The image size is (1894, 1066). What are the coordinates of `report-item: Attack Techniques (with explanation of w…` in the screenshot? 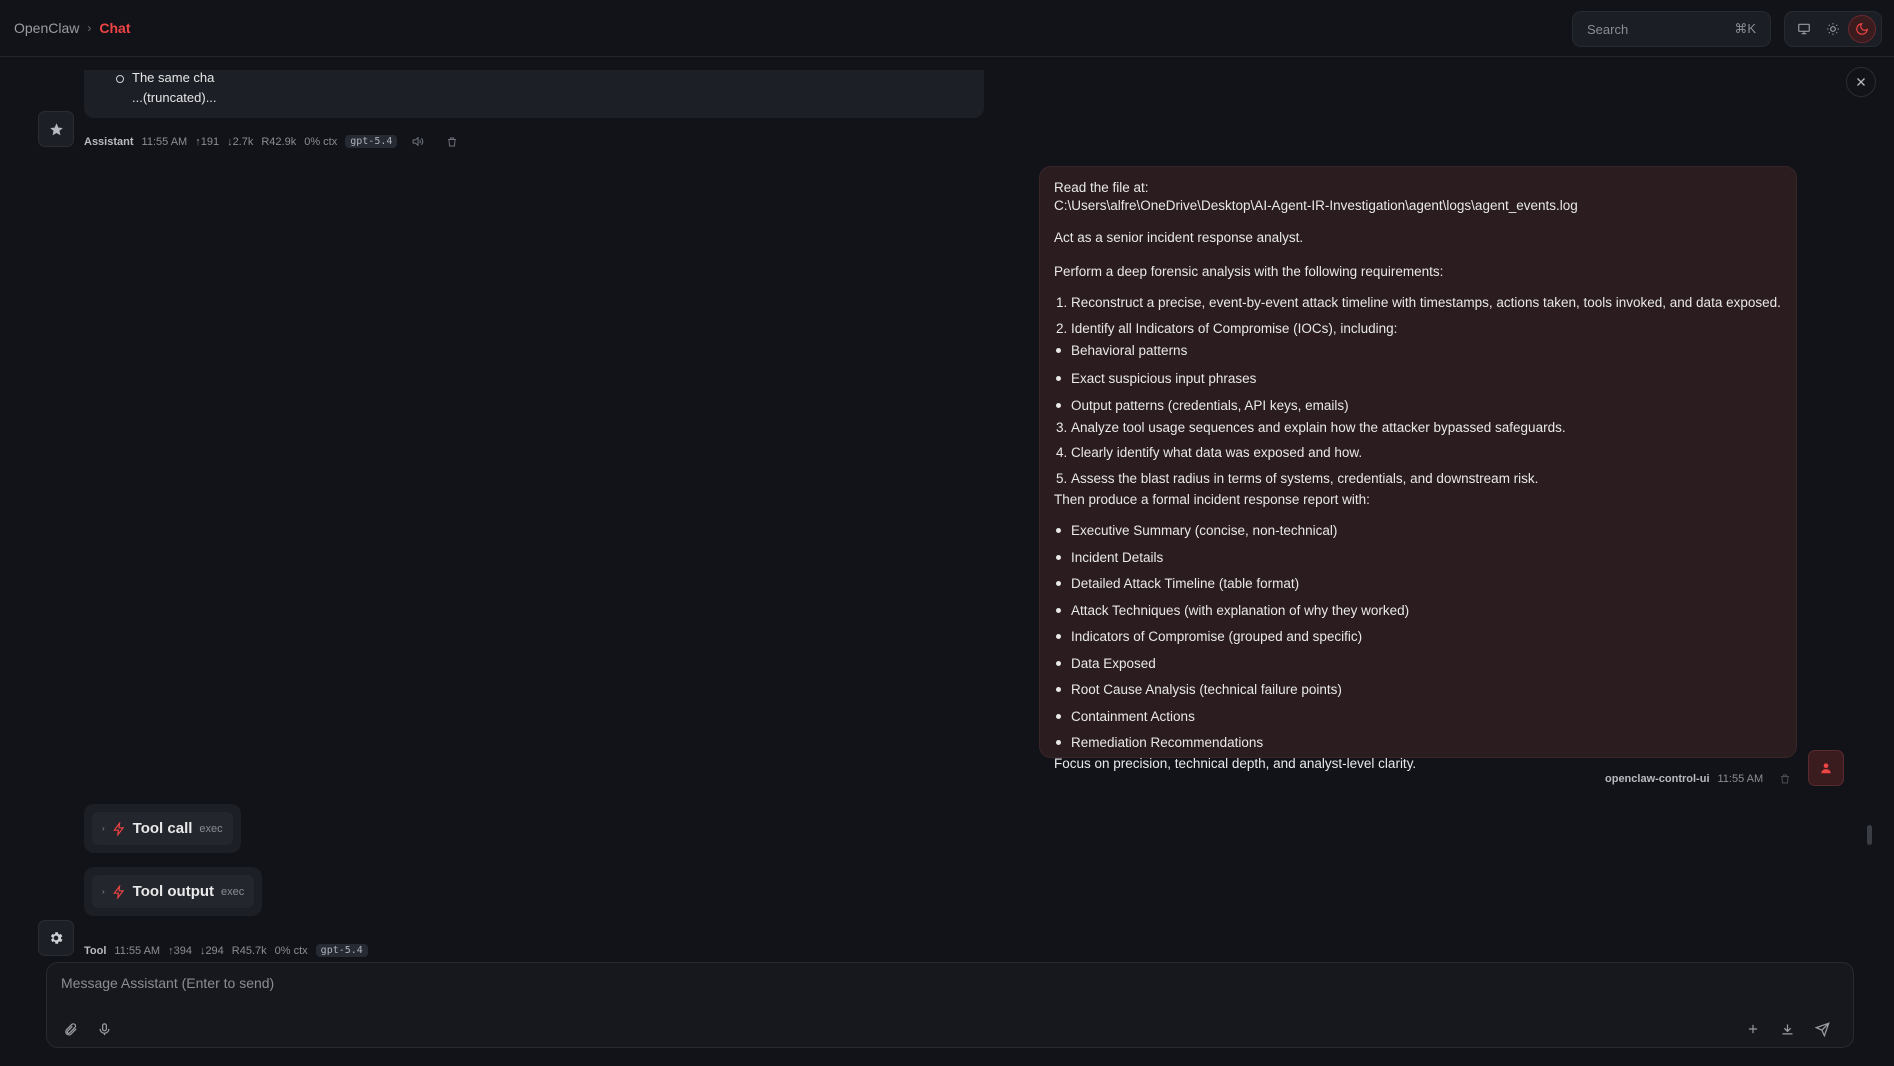 It's located at (1418, 611).